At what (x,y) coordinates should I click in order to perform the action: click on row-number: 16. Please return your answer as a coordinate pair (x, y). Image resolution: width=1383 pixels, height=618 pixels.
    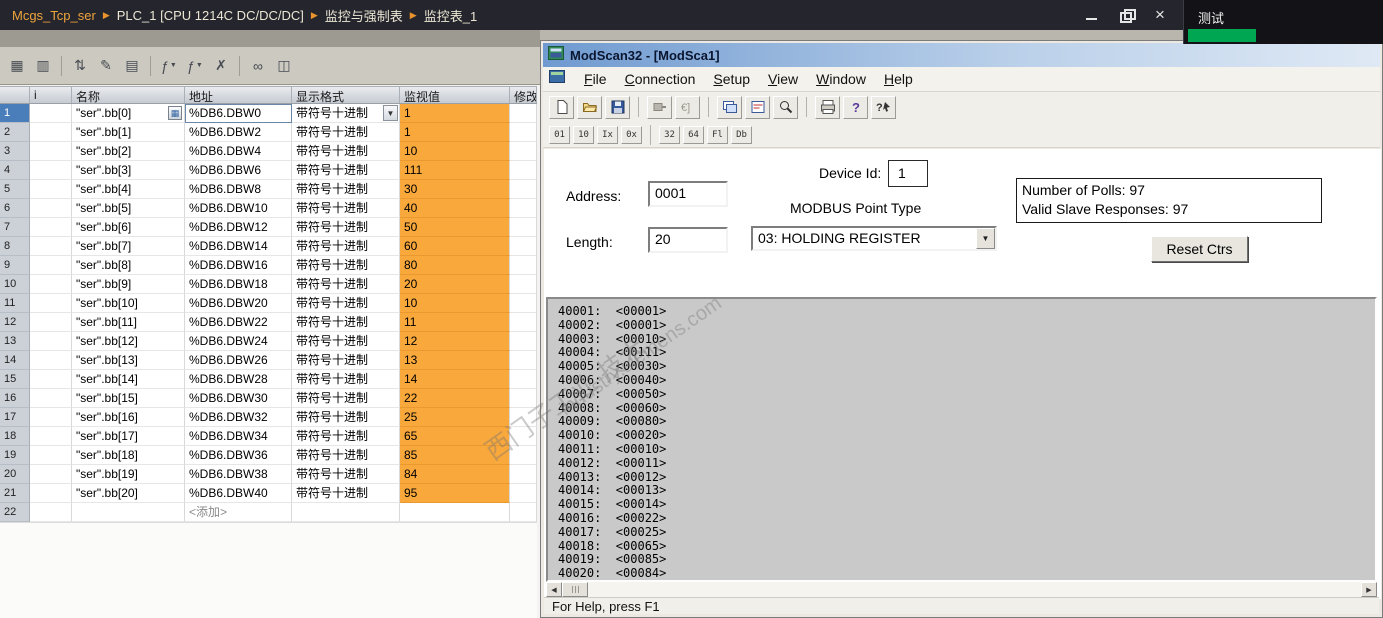
    Looking at the image, I should click on (15, 398).